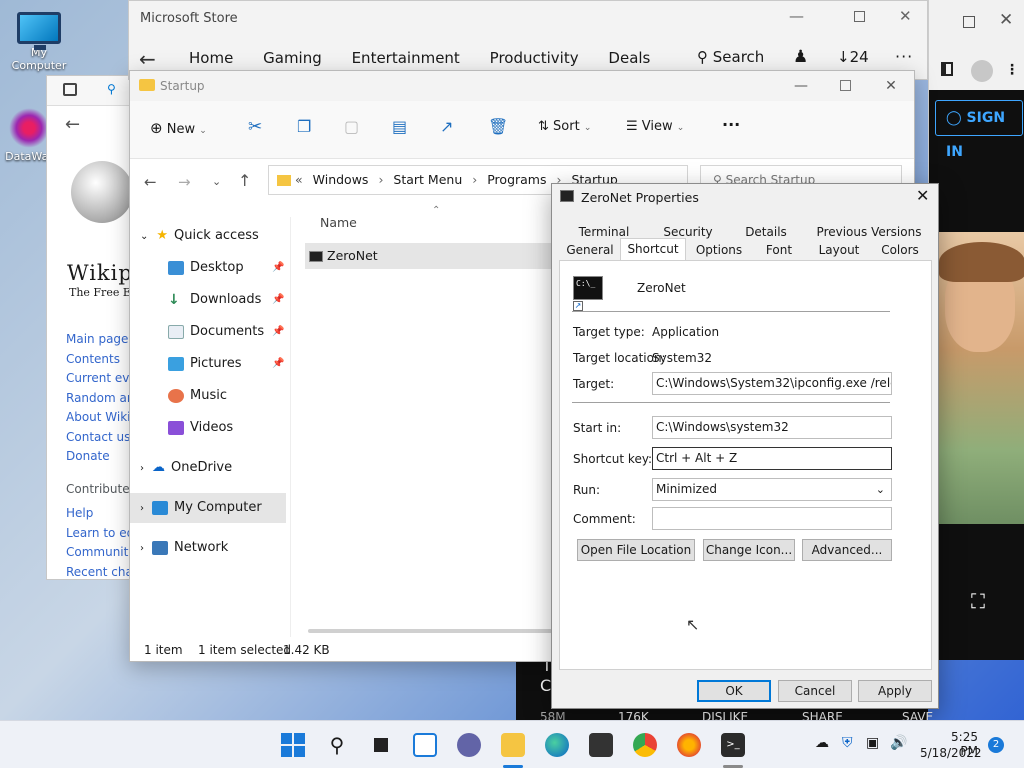 This screenshot has width=1024, height=768. Describe the element at coordinates (208, 396) in the screenshot. I see `tree-item-music: Music` at that location.